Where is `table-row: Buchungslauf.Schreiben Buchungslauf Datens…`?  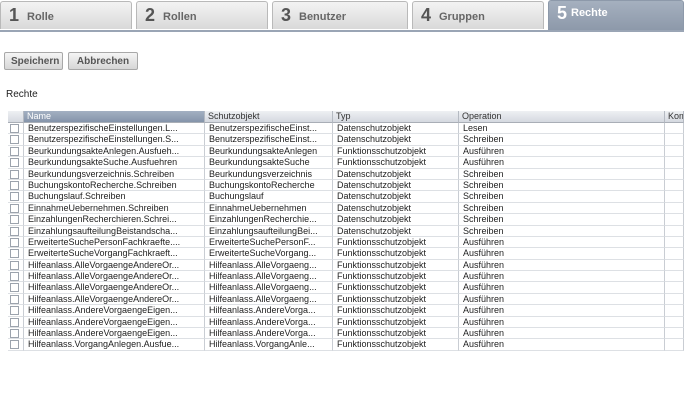
table-row: Buchungslauf.Schreiben Buchungslauf Datens… is located at coordinates (346, 197).